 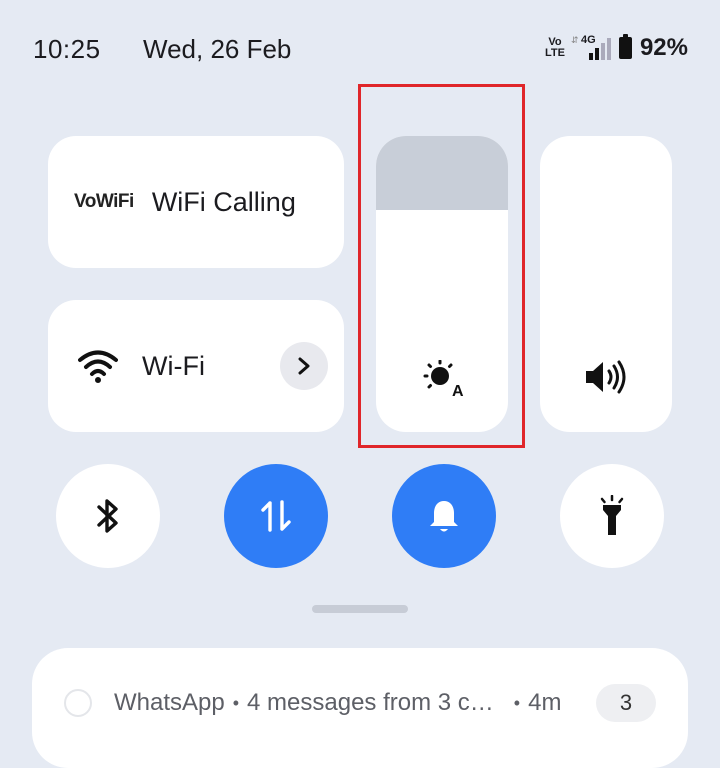 I want to click on battery-icon, so click(x=625, y=46).